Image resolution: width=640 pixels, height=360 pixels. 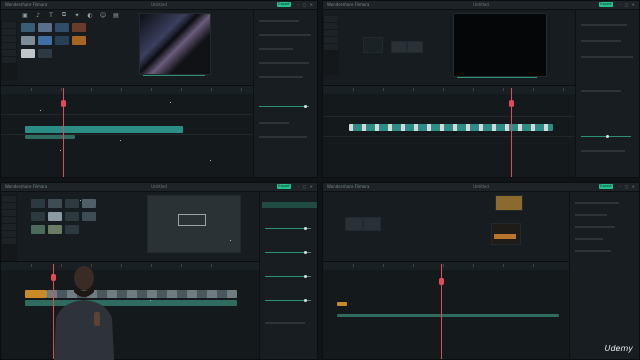 What do you see at coordinates (38, 15) in the screenshot?
I see `audio-icon: ♪` at bounding box center [38, 15].